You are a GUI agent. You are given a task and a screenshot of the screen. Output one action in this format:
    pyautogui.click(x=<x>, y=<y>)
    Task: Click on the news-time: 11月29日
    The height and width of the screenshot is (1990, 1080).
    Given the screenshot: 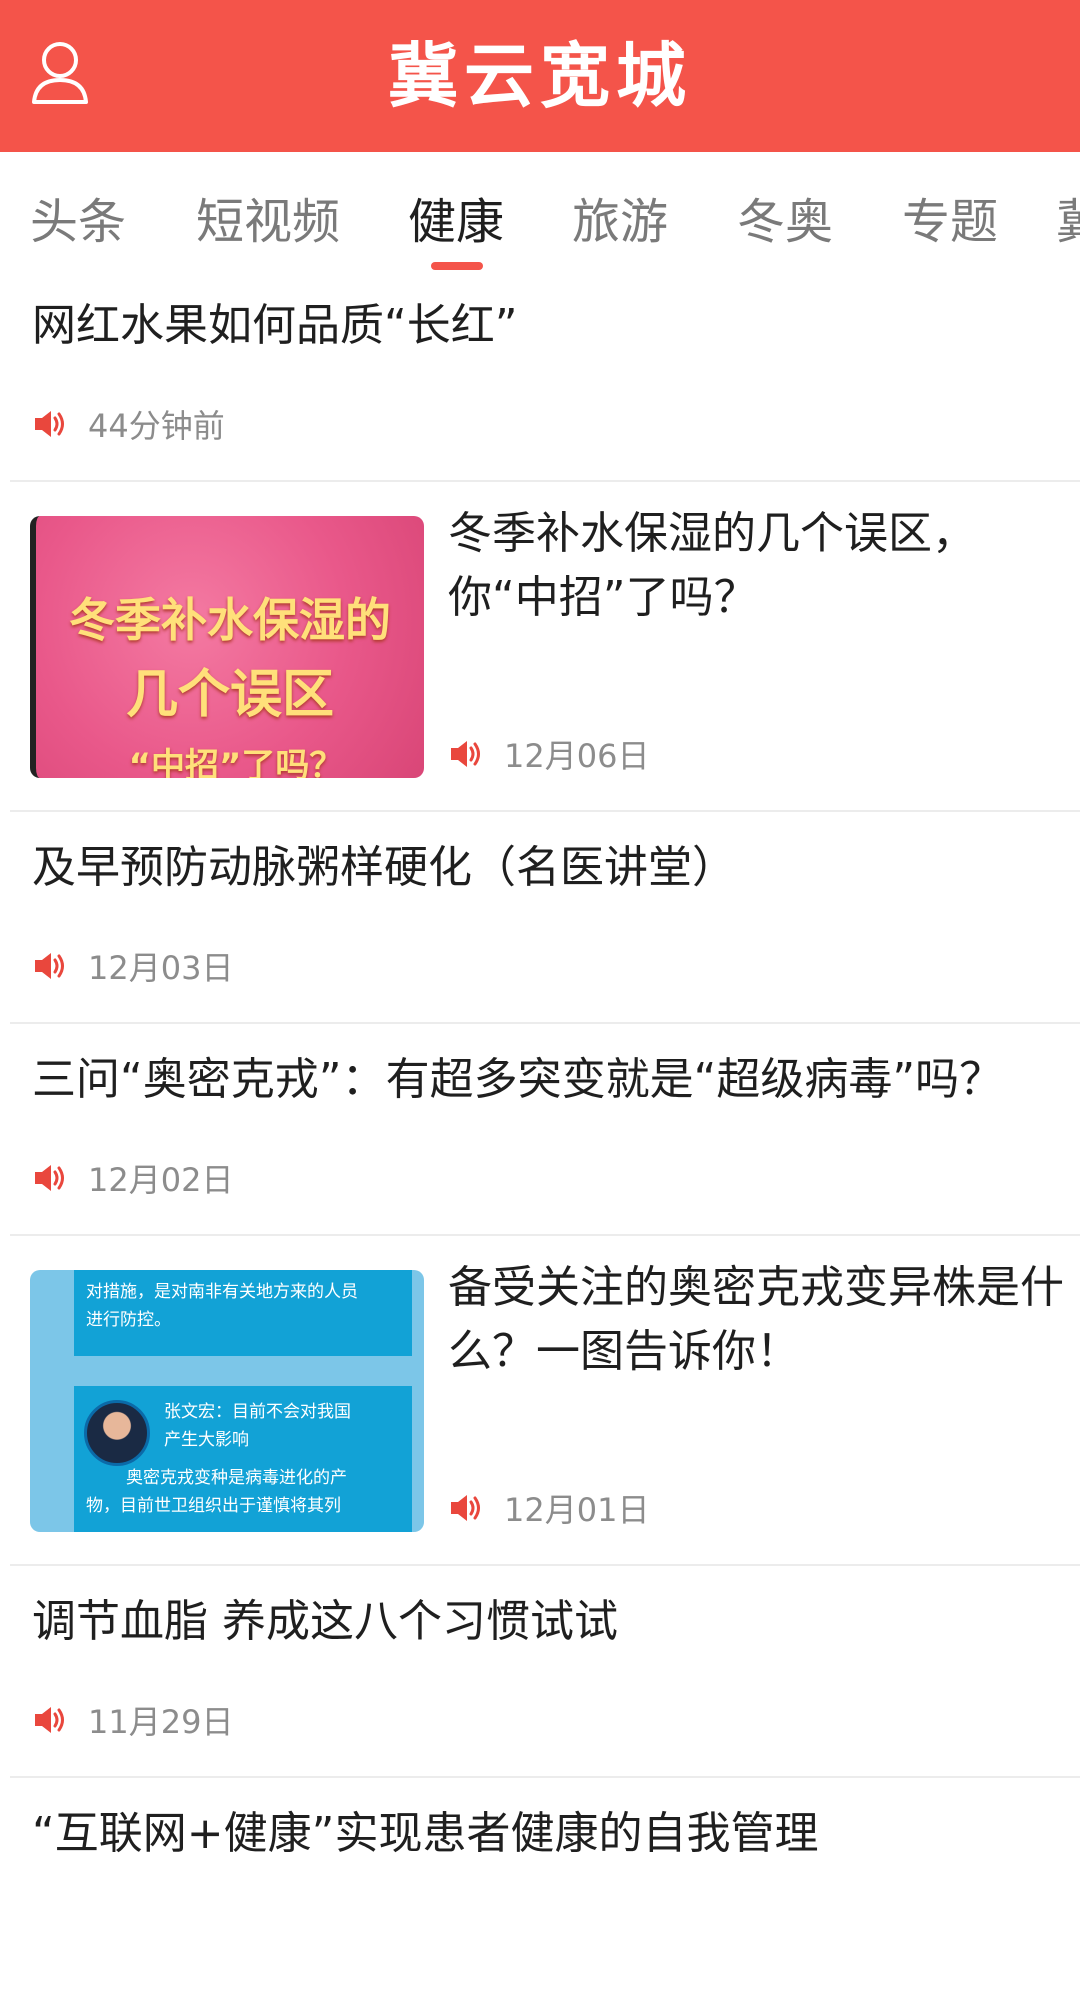 What is the action you would take?
    pyautogui.click(x=161, y=1722)
    